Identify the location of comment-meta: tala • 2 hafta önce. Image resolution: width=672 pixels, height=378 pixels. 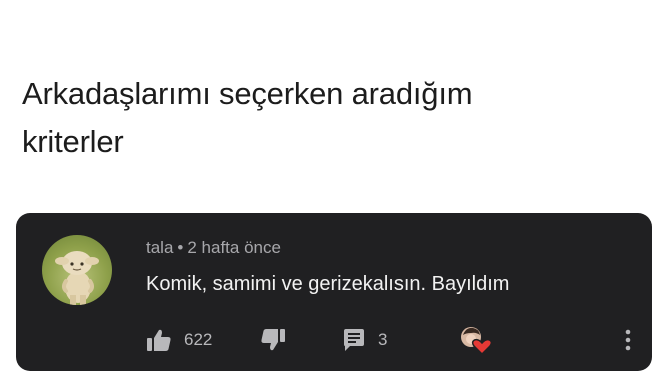
(213, 248).